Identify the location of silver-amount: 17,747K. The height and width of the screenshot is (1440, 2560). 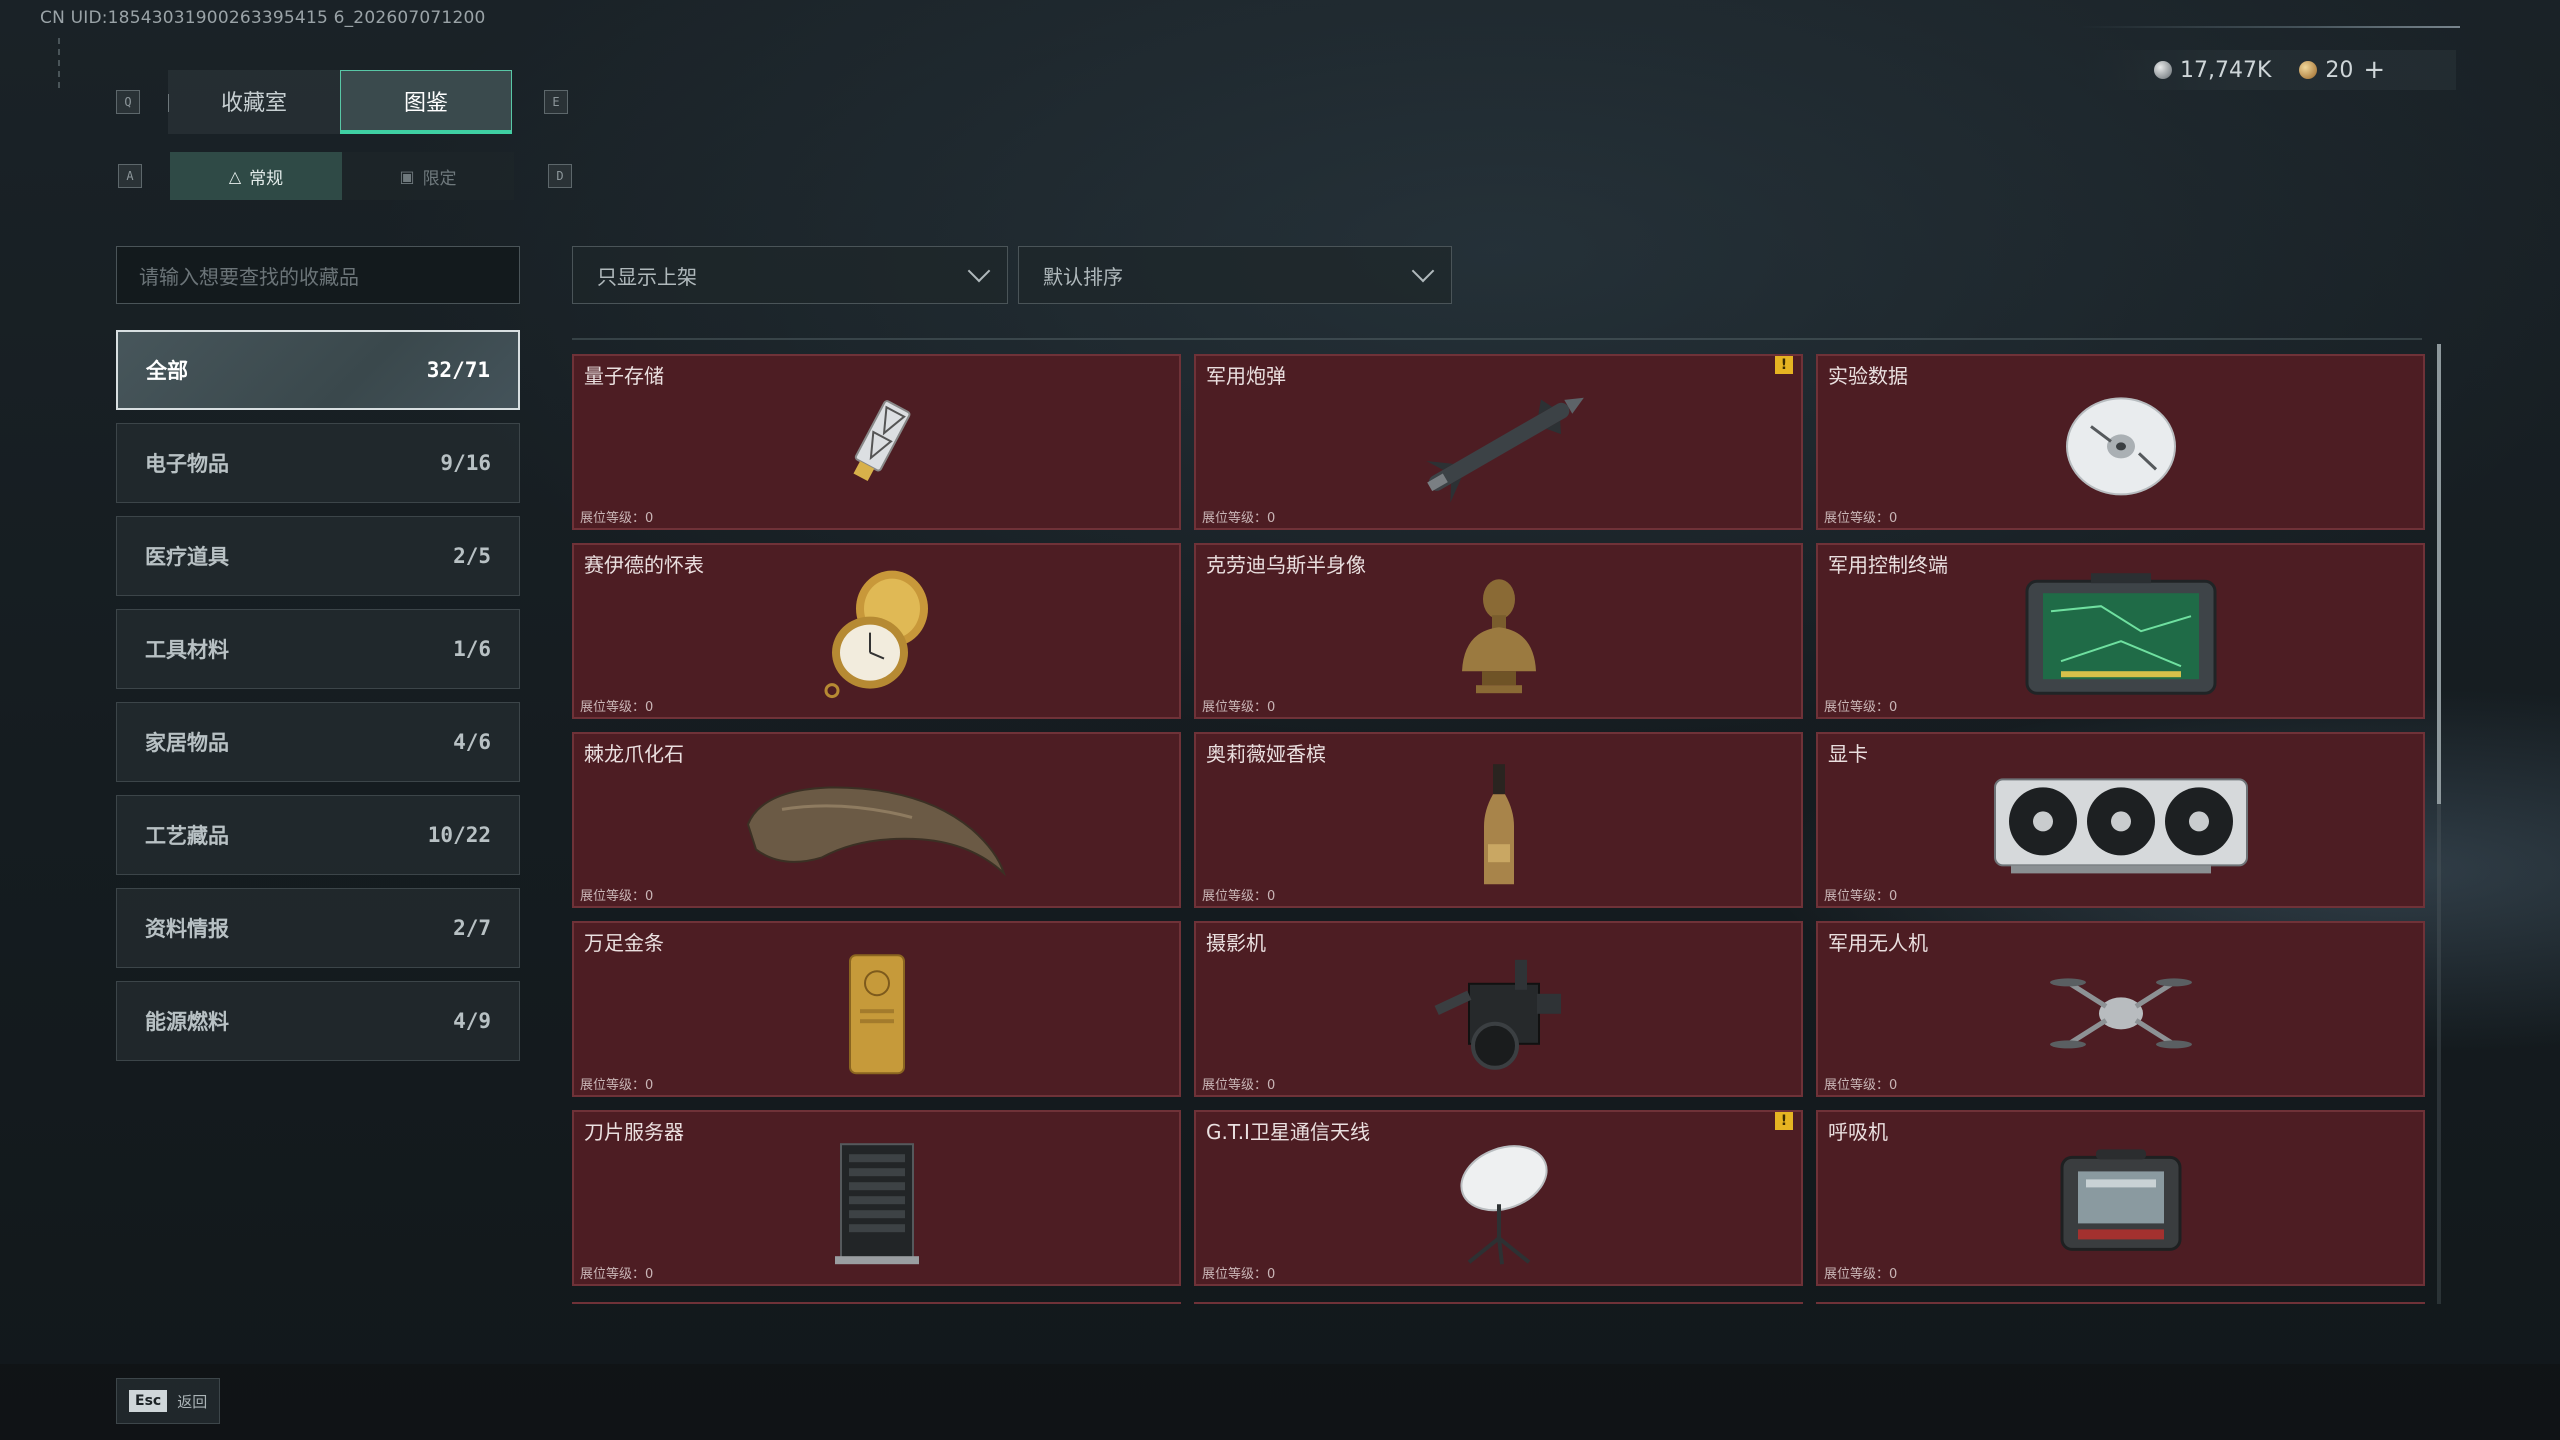
(2226, 70).